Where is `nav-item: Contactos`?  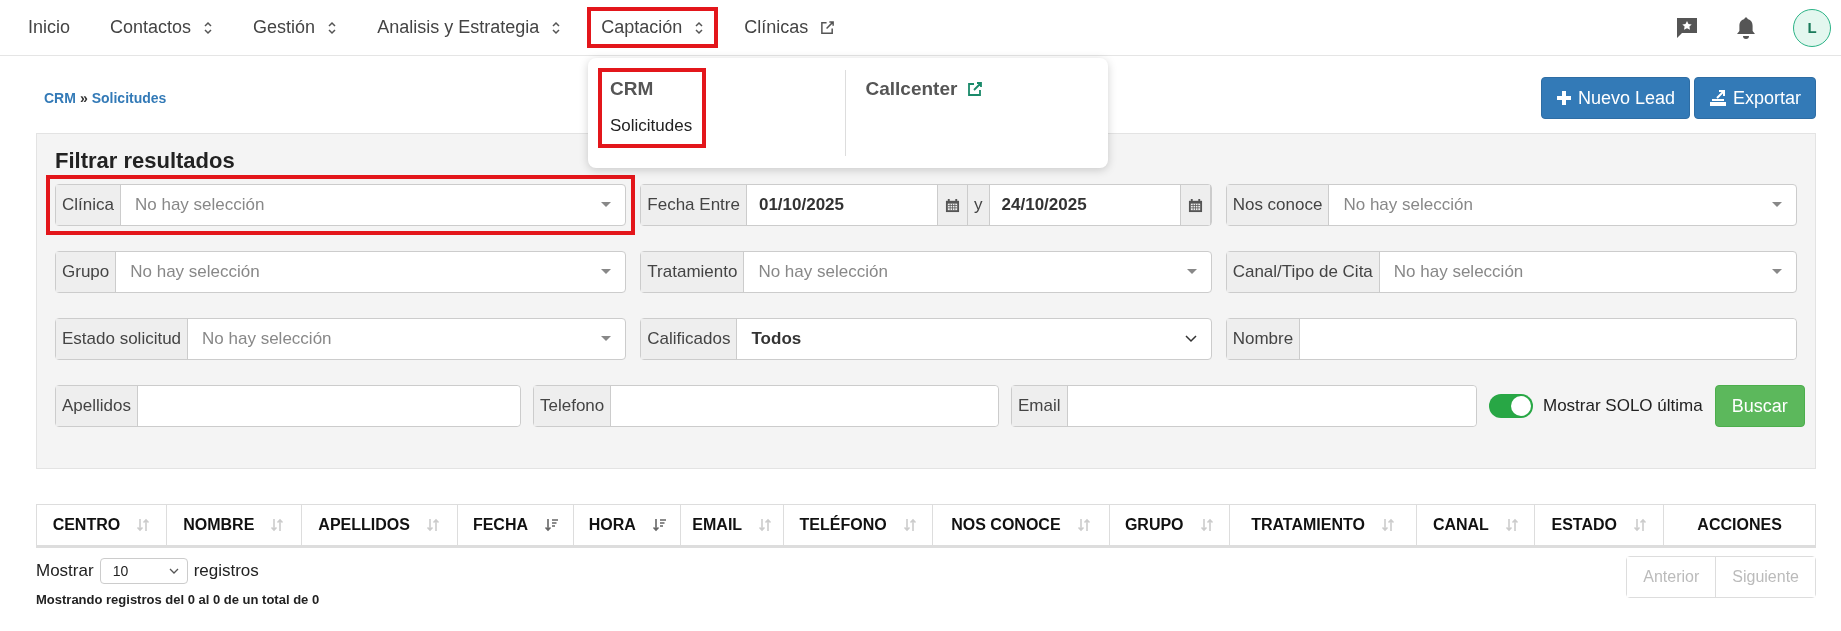 nav-item: Contactos is located at coordinates (162, 27).